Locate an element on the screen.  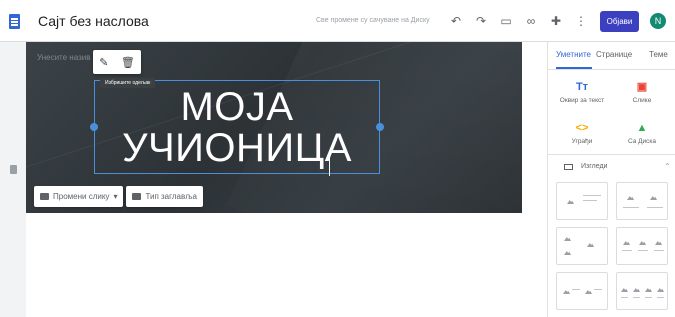
insert-images: ▣ Слике is located at coordinates (642, 92).